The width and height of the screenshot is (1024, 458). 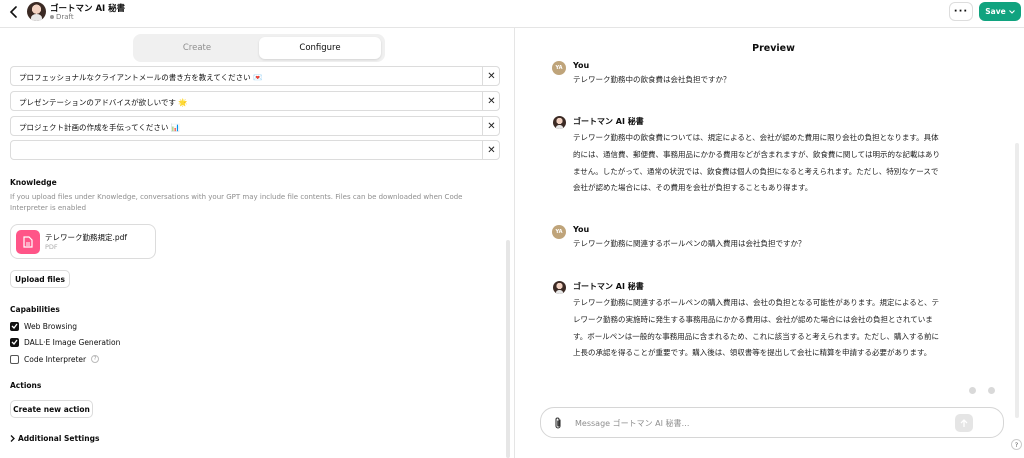 I want to click on create-new-action-button: Create new action, so click(x=51, y=409).